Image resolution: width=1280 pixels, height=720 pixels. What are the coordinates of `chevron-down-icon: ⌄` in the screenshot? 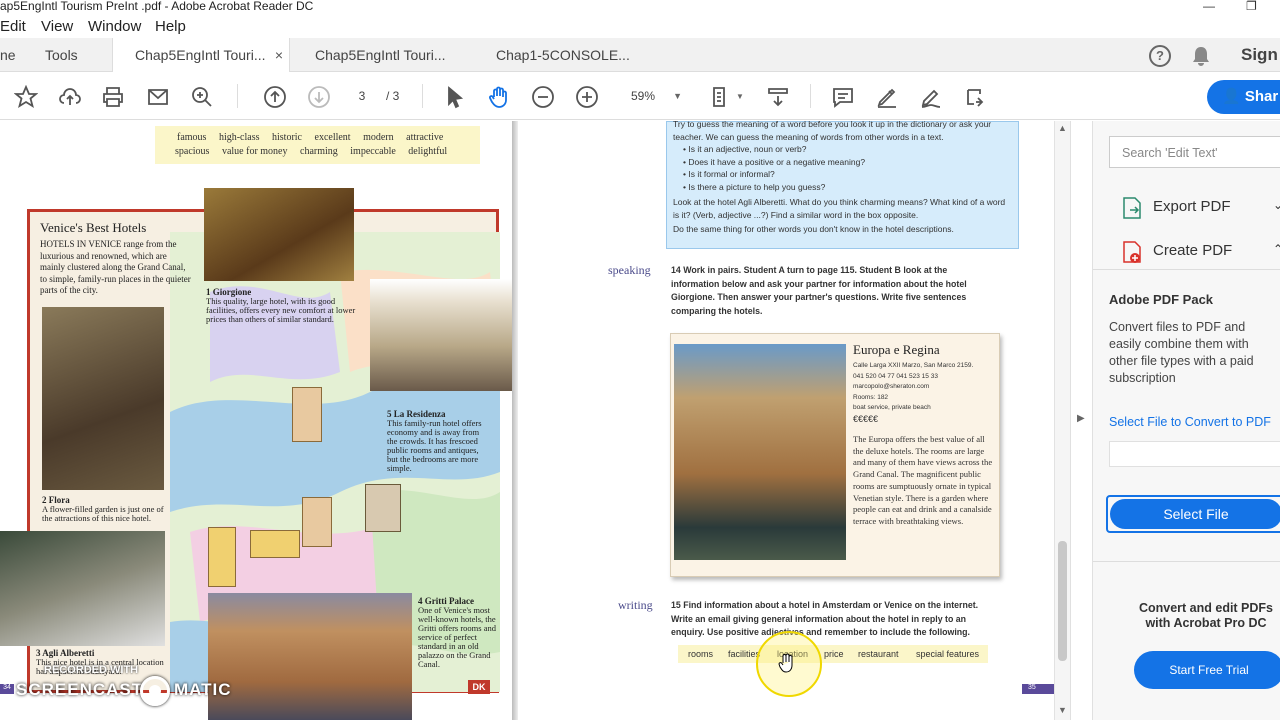 It's located at (1276, 205).